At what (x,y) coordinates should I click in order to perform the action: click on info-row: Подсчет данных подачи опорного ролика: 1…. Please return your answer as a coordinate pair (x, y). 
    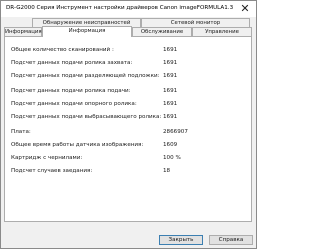
    Looking at the image, I should click on (129, 106).